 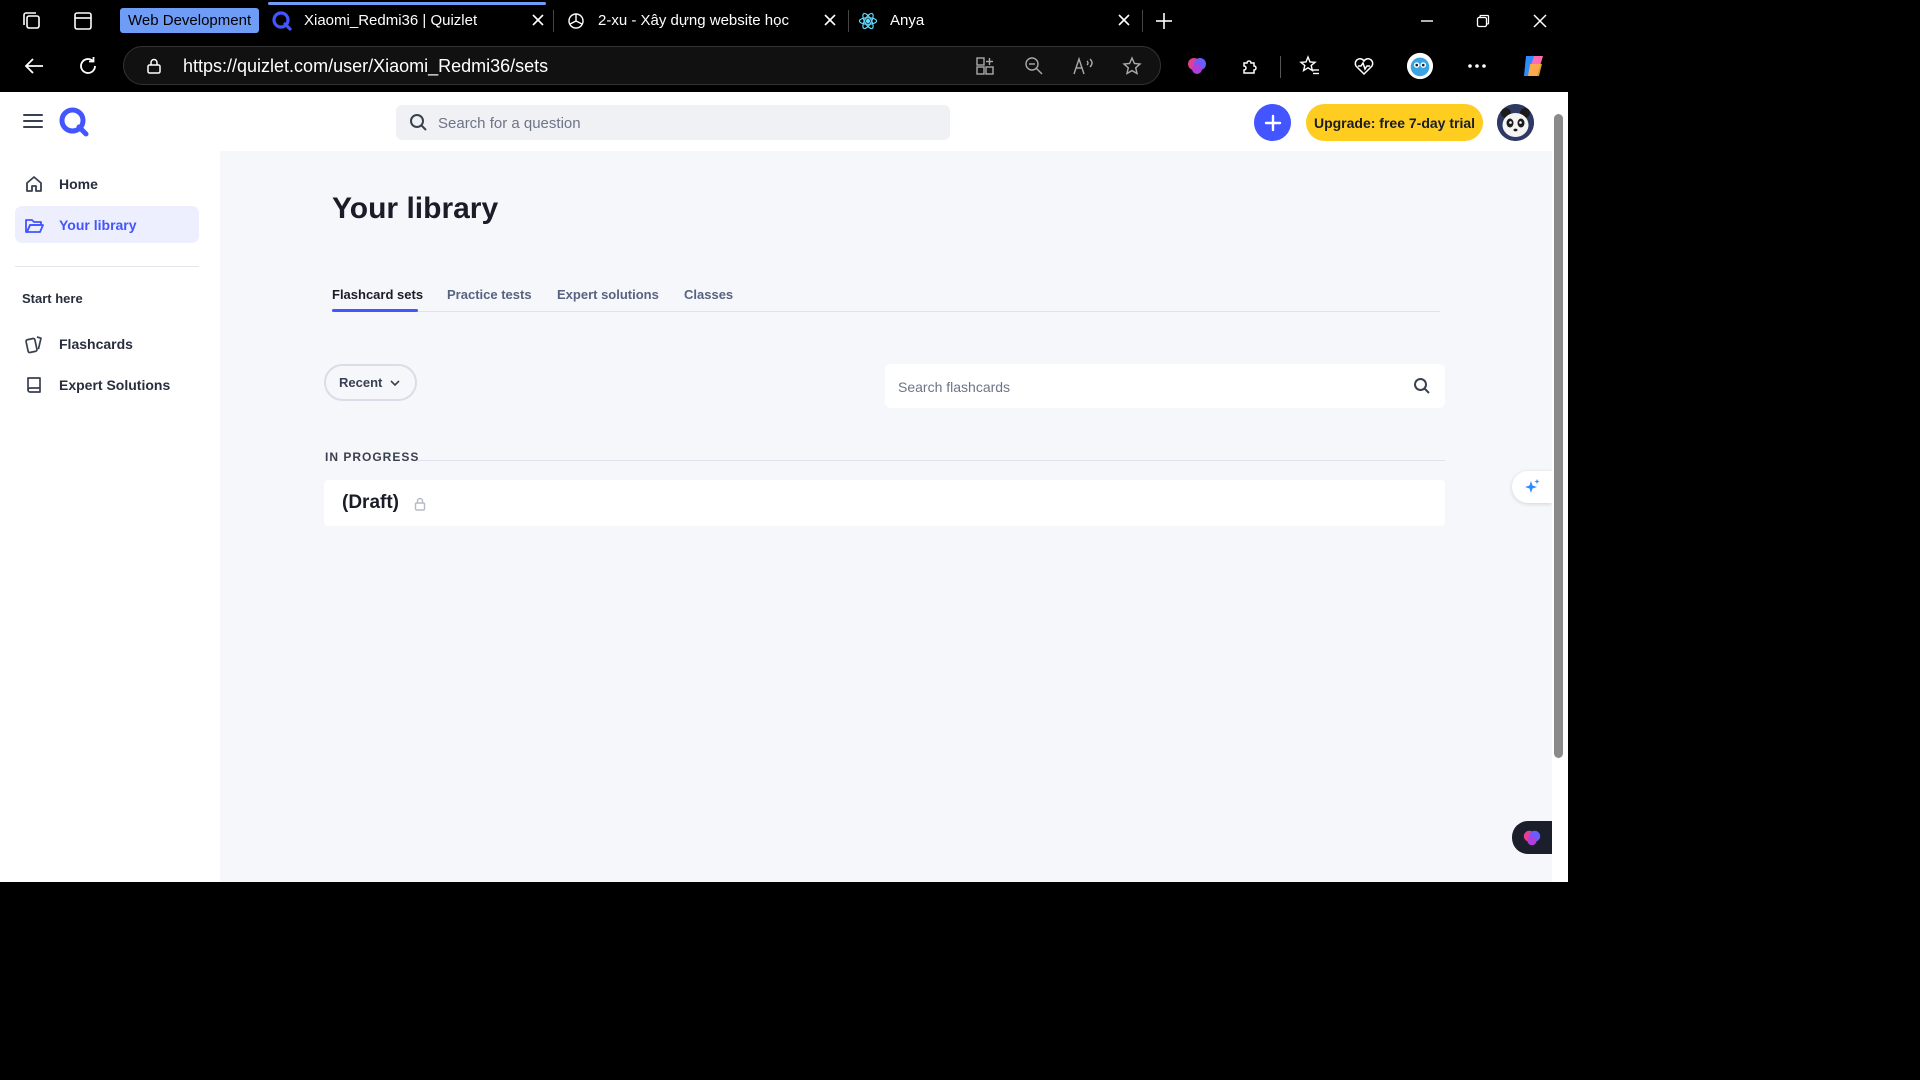 What do you see at coordinates (361, 382) in the screenshot?
I see `sort-label: Recent` at bounding box center [361, 382].